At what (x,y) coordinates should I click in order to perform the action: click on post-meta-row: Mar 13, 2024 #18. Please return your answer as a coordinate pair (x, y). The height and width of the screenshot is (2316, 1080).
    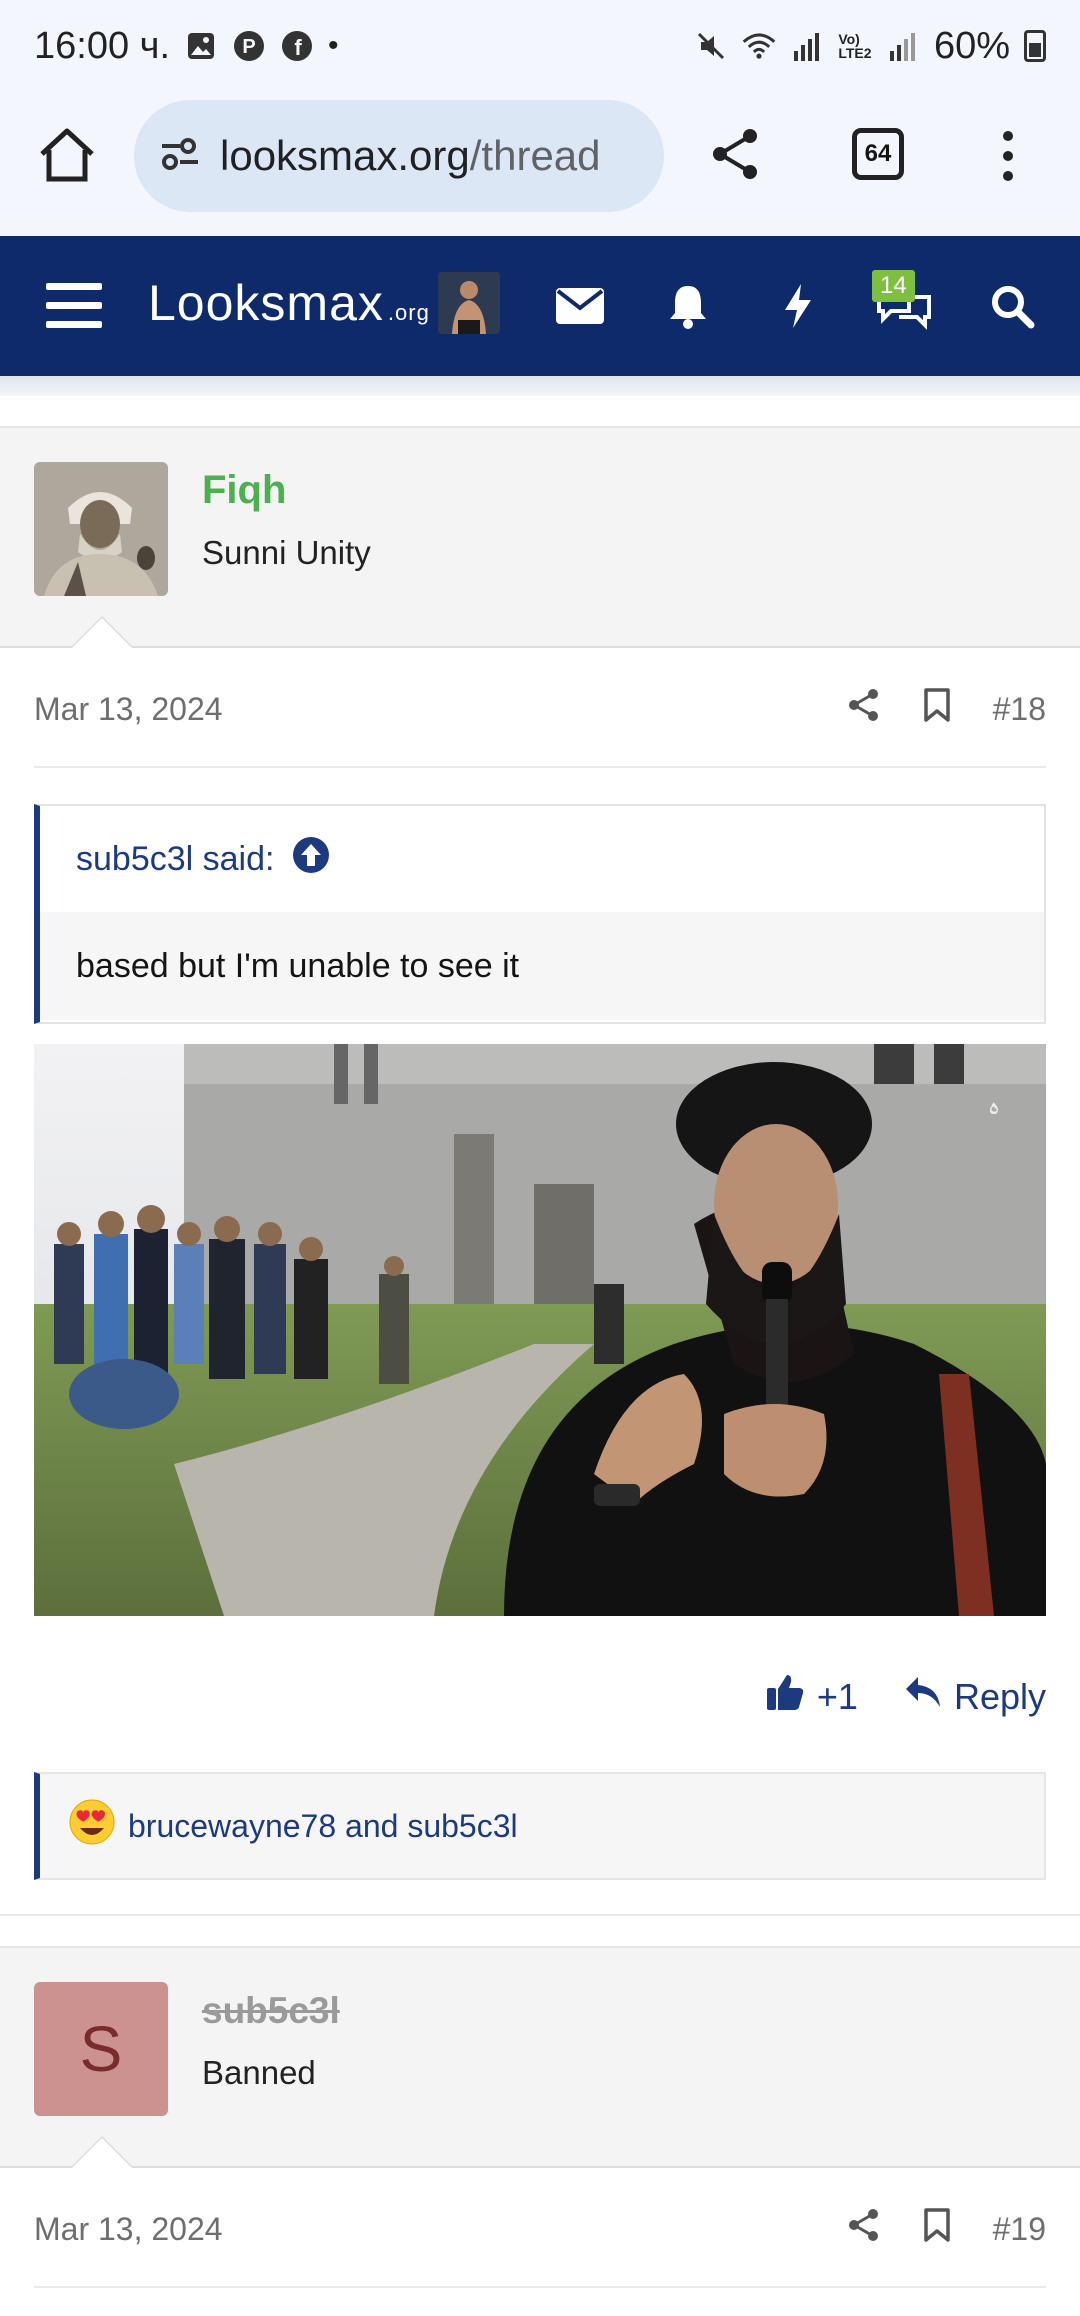
    Looking at the image, I should click on (540, 710).